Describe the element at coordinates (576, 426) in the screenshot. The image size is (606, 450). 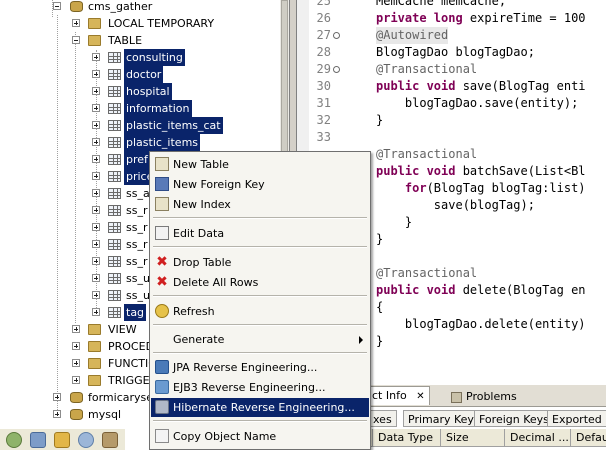
I see `tab-exported-keys: Exported K` at that location.